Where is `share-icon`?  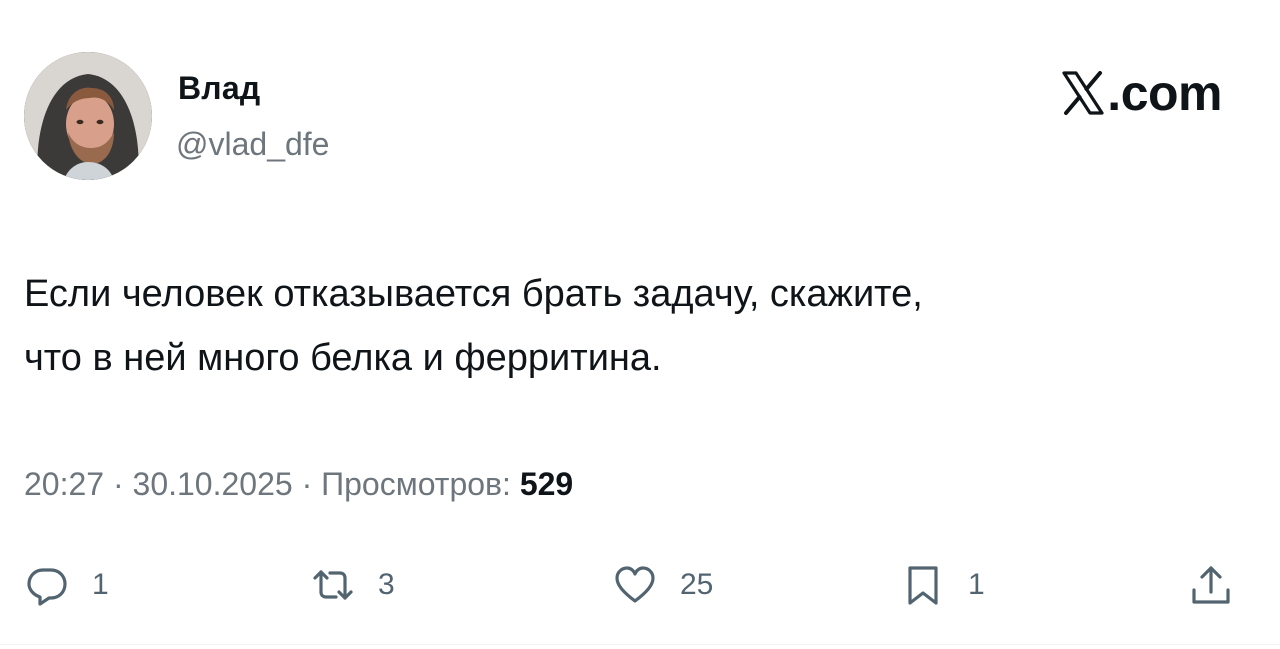
share-icon is located at coordinates (1211, 585).